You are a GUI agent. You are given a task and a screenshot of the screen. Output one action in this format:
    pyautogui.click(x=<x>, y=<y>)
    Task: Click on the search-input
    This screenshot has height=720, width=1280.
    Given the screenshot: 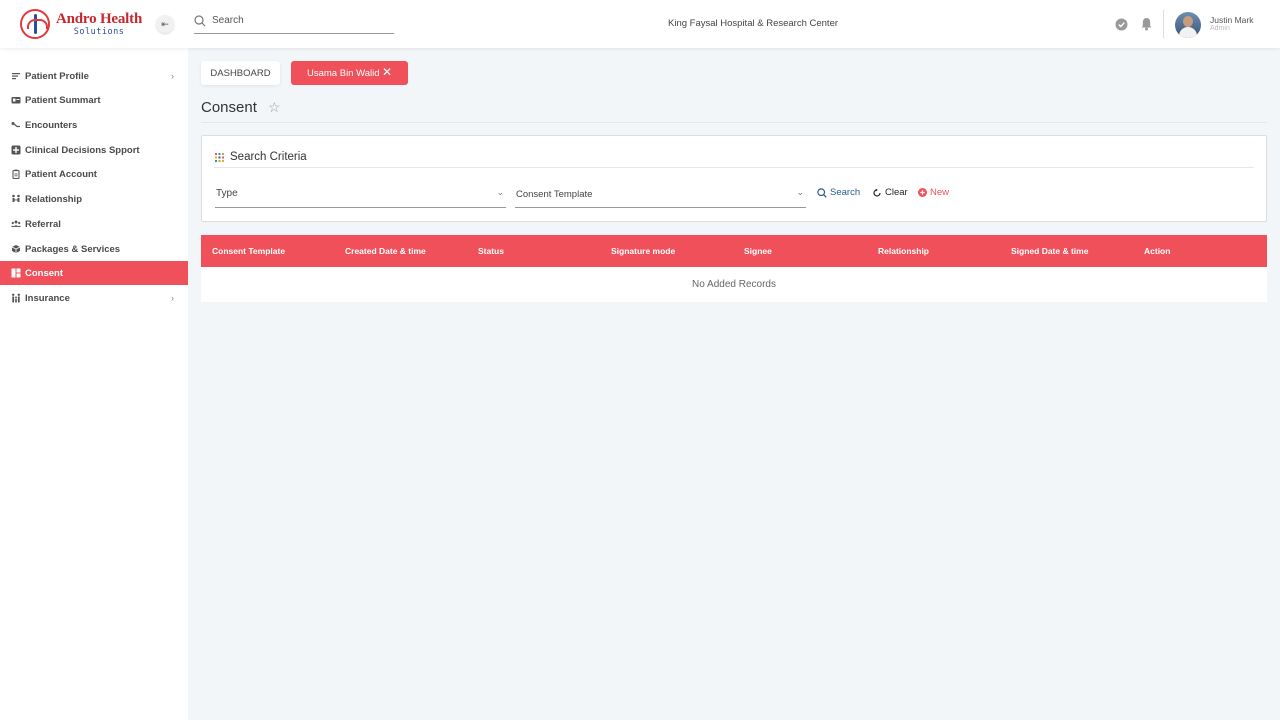 What is the action you would take?
    pyautogui.click(x=297, y=20)
    